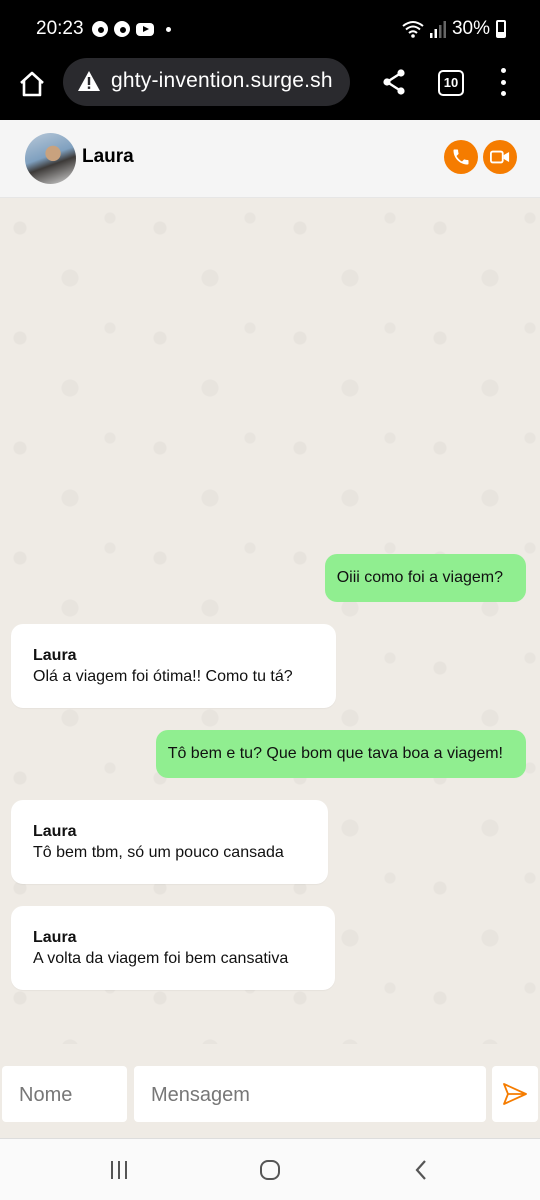 The image size is (540, 1200). Describe the element at coordinates (413, 29) in the screenshot. I see `wifi-icon` at that location.